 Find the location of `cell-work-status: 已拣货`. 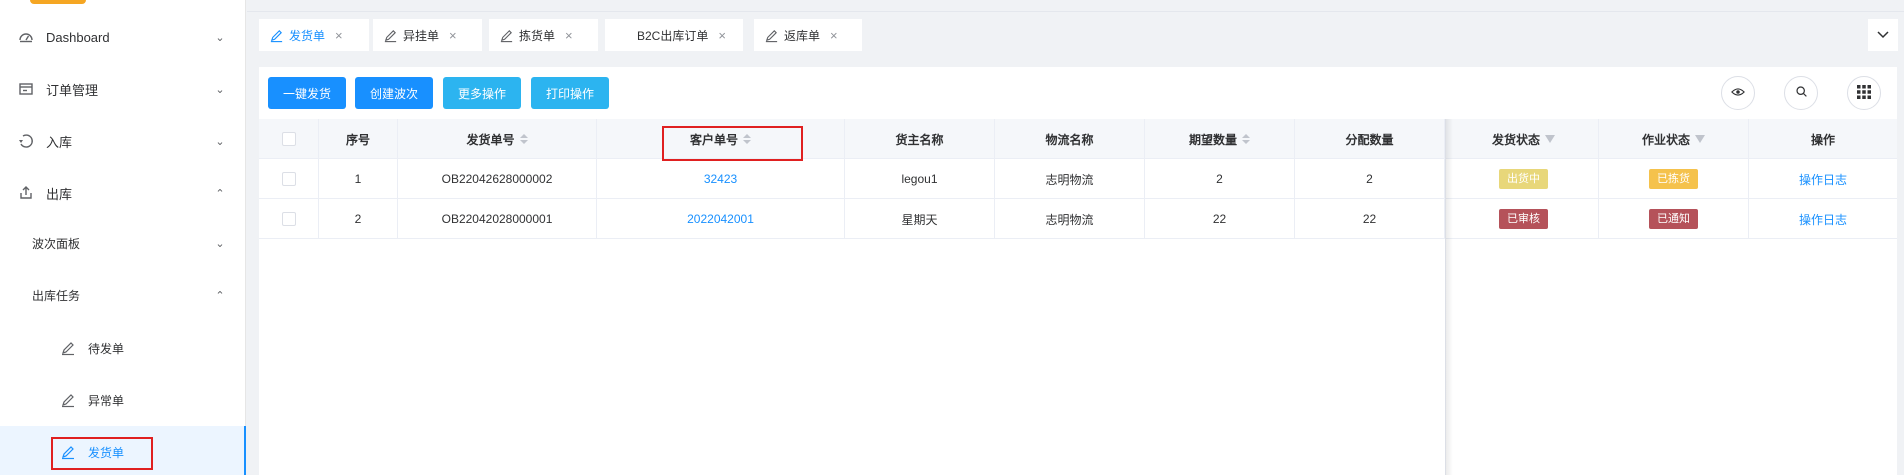

cell-work-status: 已拣货 is located at coordinates (1674, 179).